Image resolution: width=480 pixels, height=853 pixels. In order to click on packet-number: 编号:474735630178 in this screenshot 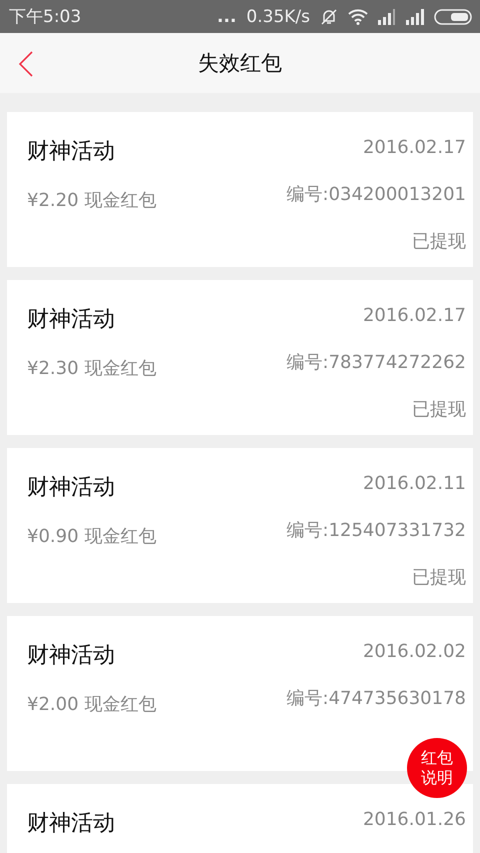, I will do `click(376, 699)`.